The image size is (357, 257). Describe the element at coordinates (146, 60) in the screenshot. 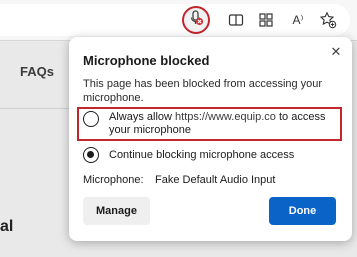

I see `popup-title: Microphone blocked` at that location.